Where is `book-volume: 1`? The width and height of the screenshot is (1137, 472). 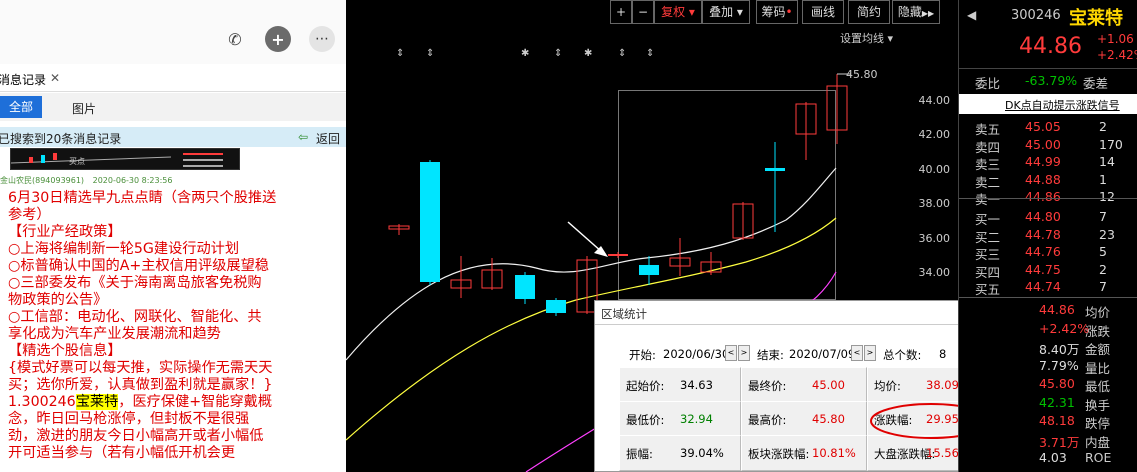 book-volume: 1 is located at coordinates (1103, 179).